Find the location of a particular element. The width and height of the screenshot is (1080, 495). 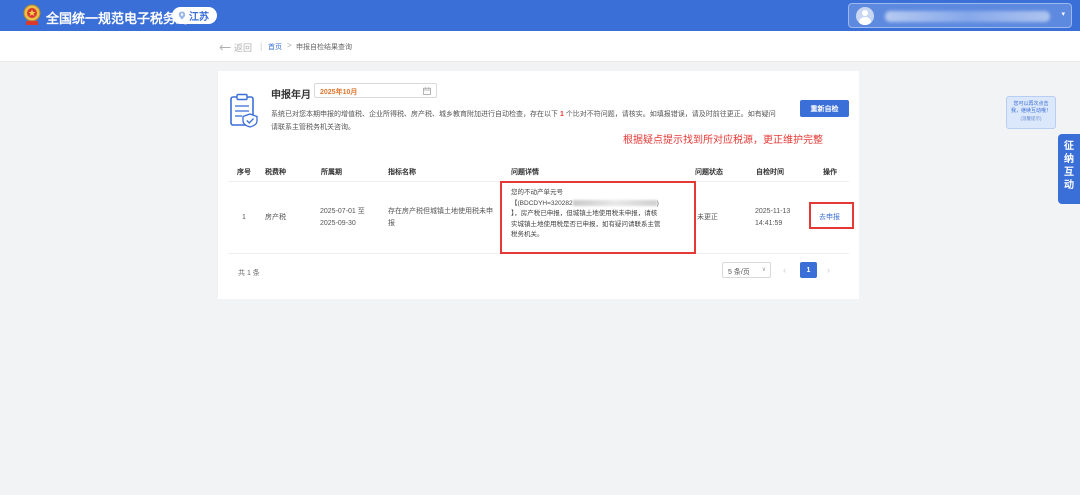

redacted-unit-number is located at coordinates (614, 202).